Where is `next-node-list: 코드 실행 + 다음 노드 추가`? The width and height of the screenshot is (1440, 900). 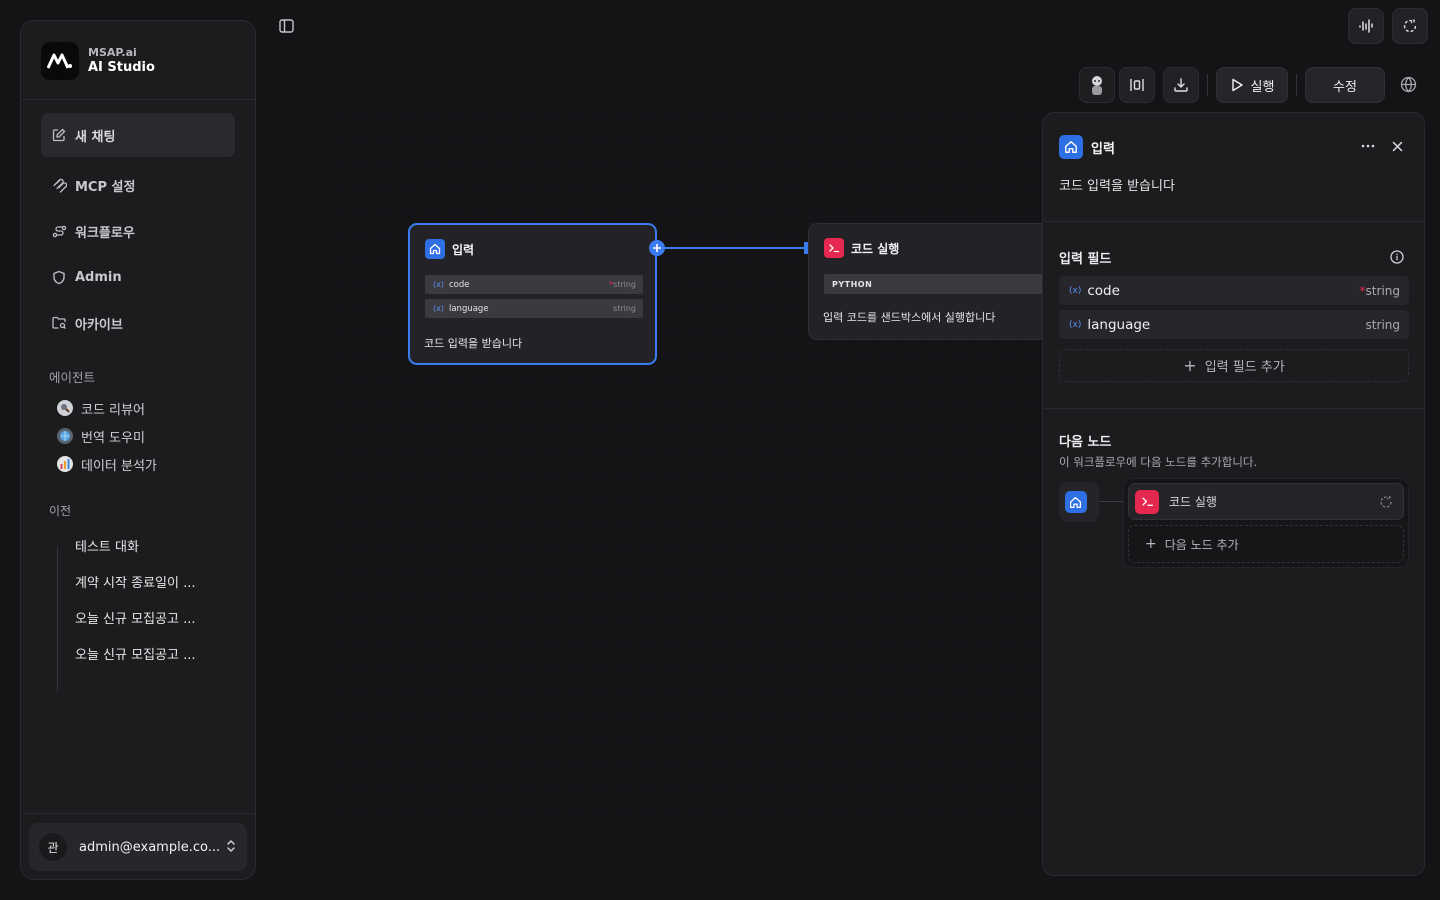 next-node-list: 코드 실행 + 다음 노드 추가 is located at coordinates (1266, 523).